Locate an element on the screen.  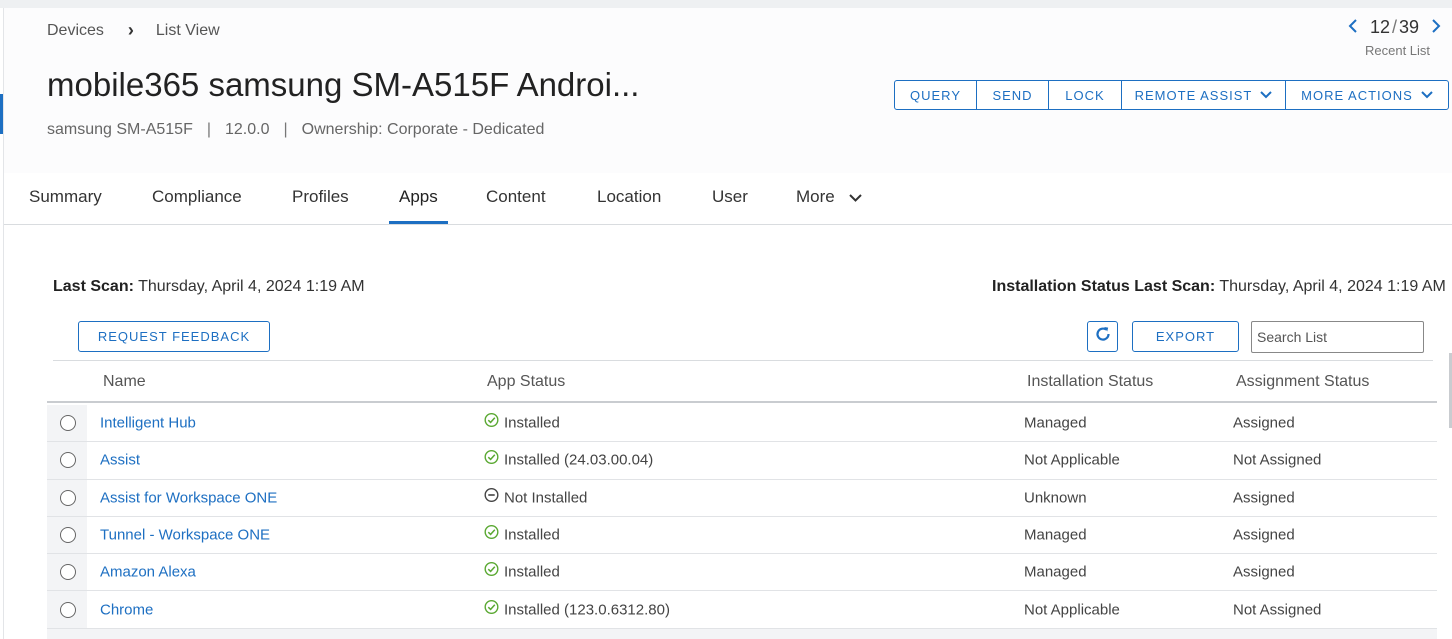
tab-content: Content is located at coordinates (516, 197).